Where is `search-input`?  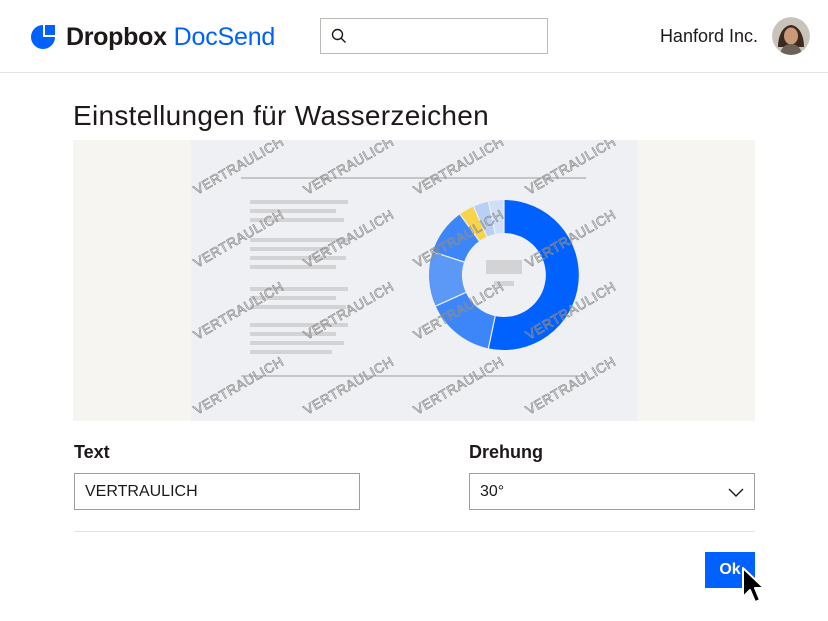
search-input is located at coordinates (434, 36).